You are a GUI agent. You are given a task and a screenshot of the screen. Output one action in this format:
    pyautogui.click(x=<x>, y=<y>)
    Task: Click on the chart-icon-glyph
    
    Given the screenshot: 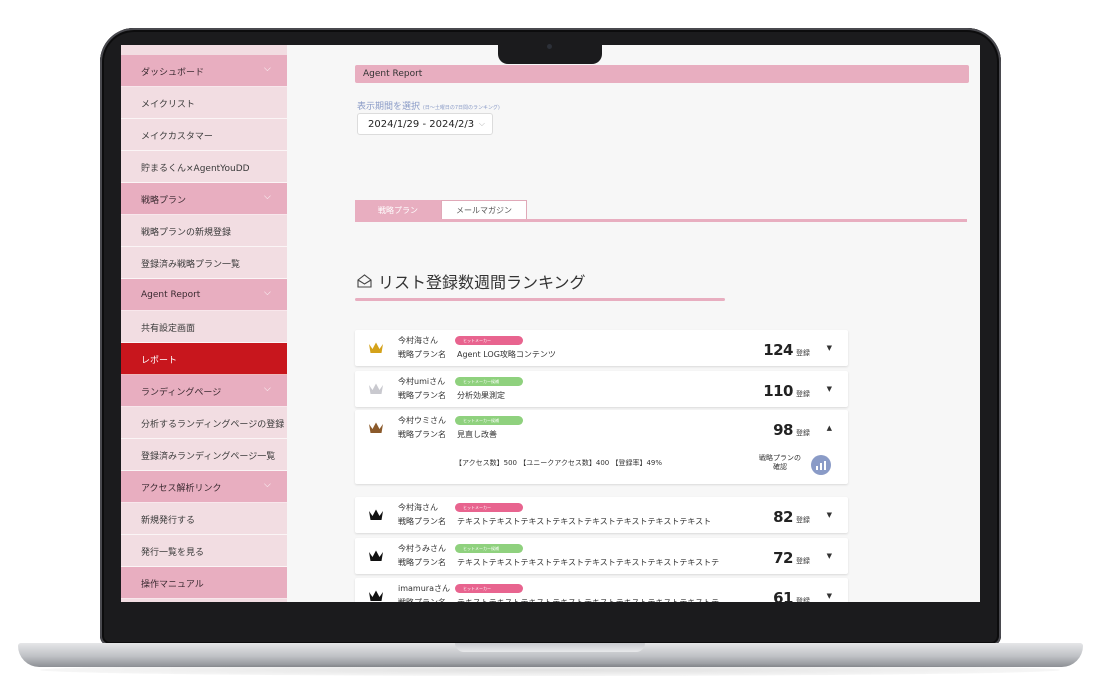 What is the action you would take?
    pyautogui.click(x=821, y=465)
    